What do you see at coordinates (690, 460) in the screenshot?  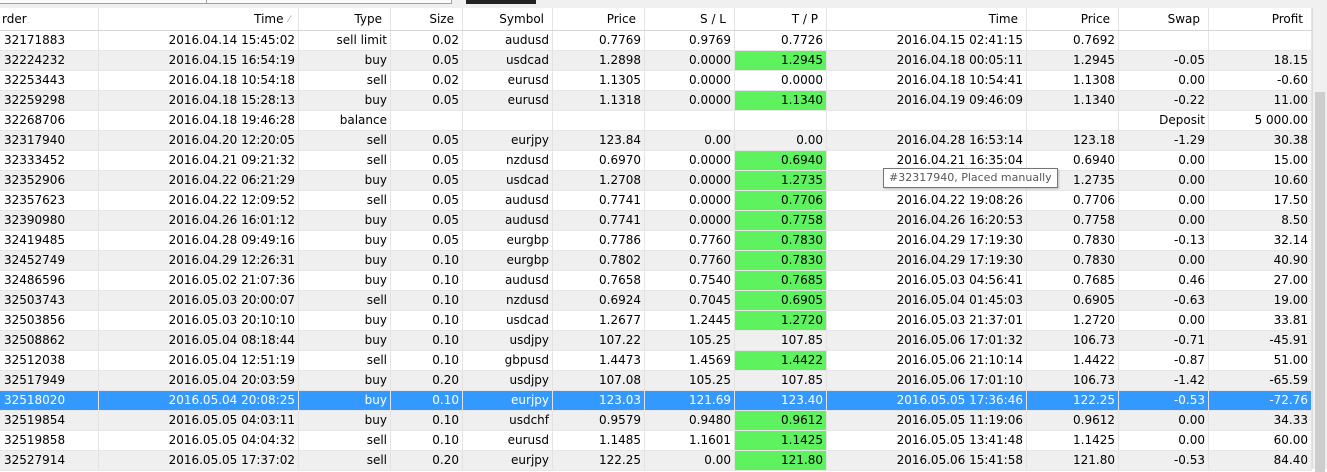 I see `cell-sl: 0.00` at bounding box center [690, 460].